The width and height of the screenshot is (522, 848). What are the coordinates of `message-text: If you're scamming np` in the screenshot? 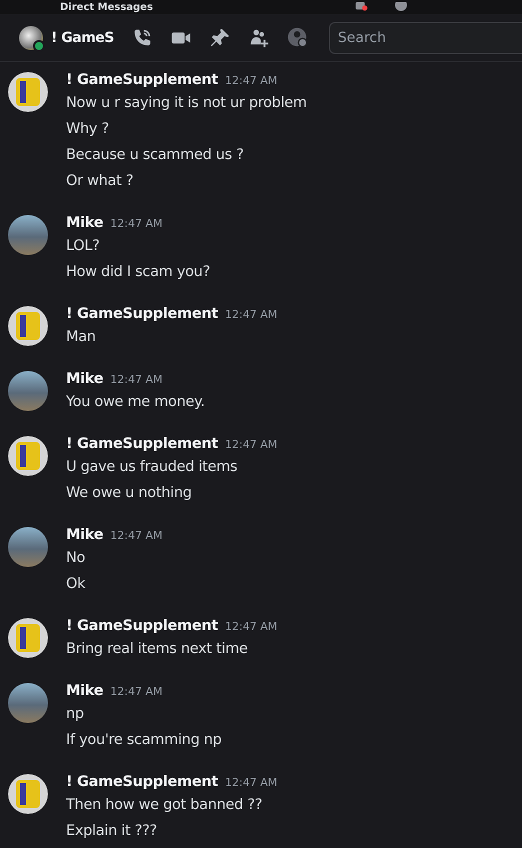 It's located at (144, 740).